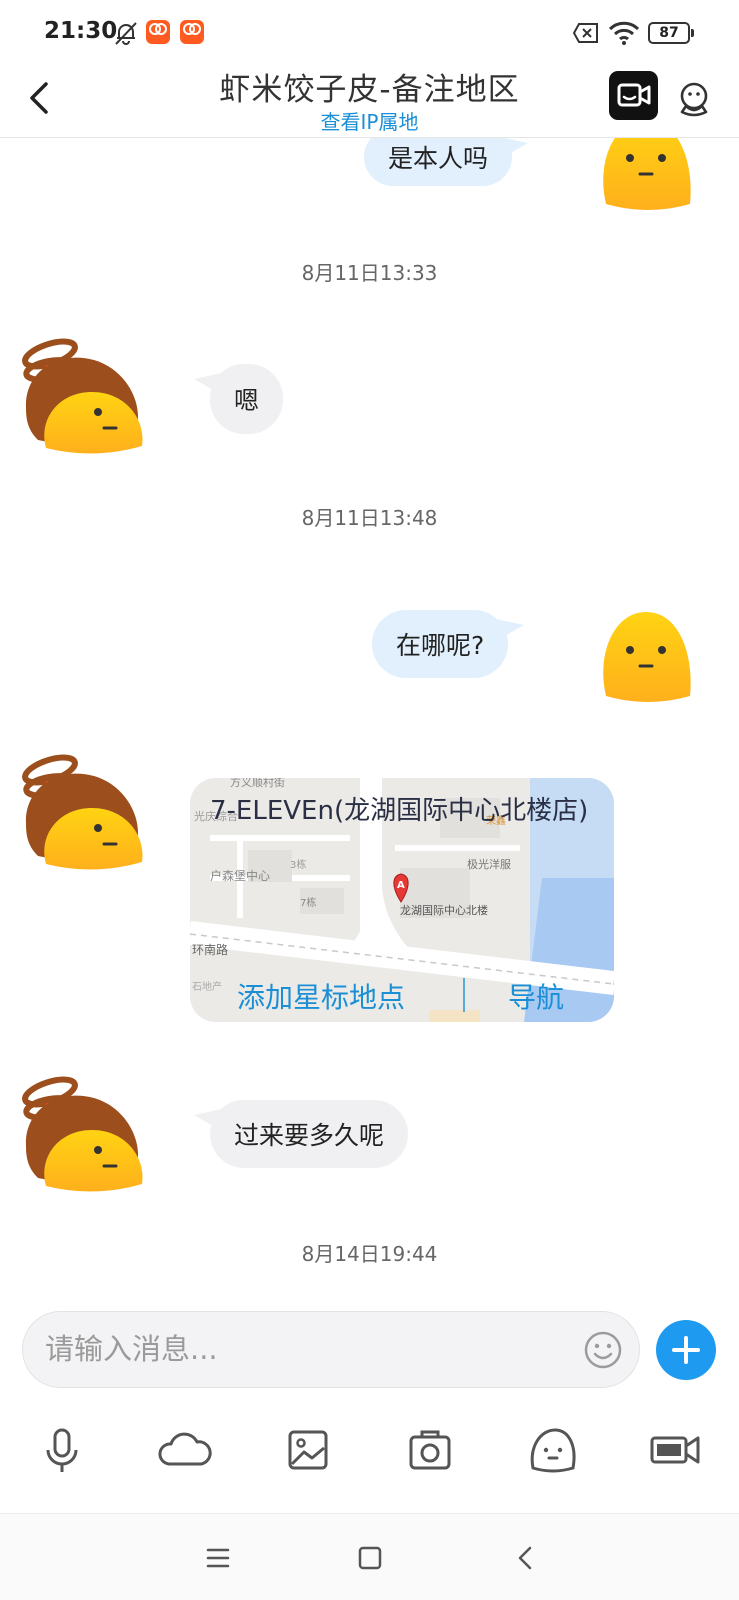 The height and width of the screenshot is (1600, 739). What do you see at coordinates (694, 96) in the screenshot?
I see `profile-icon` at bounding box center [694, 96].